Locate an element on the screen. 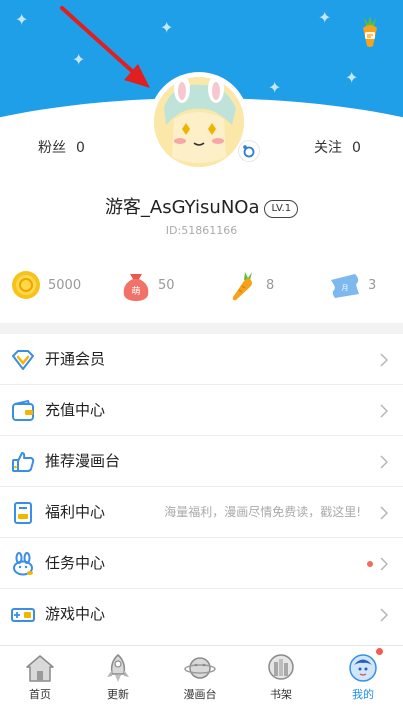 This screenshot has width=403, height=711. fans-count: 0 is located at coordinates (80, 148).